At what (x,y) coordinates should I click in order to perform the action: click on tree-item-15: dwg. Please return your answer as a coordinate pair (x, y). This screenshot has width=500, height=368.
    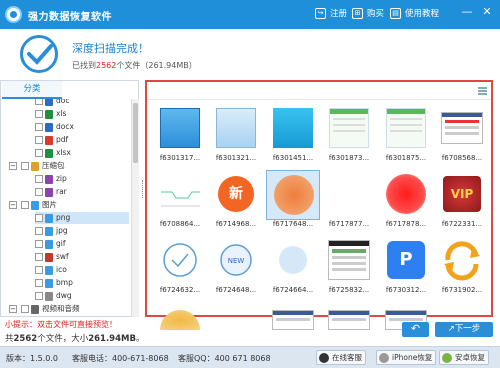
    Looking at the image, I should click on (82, 296).